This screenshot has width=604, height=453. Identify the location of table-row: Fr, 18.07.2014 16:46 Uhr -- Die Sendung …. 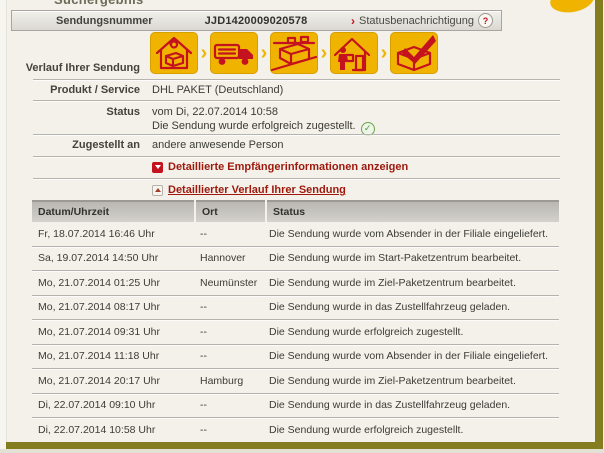
(295, 234).